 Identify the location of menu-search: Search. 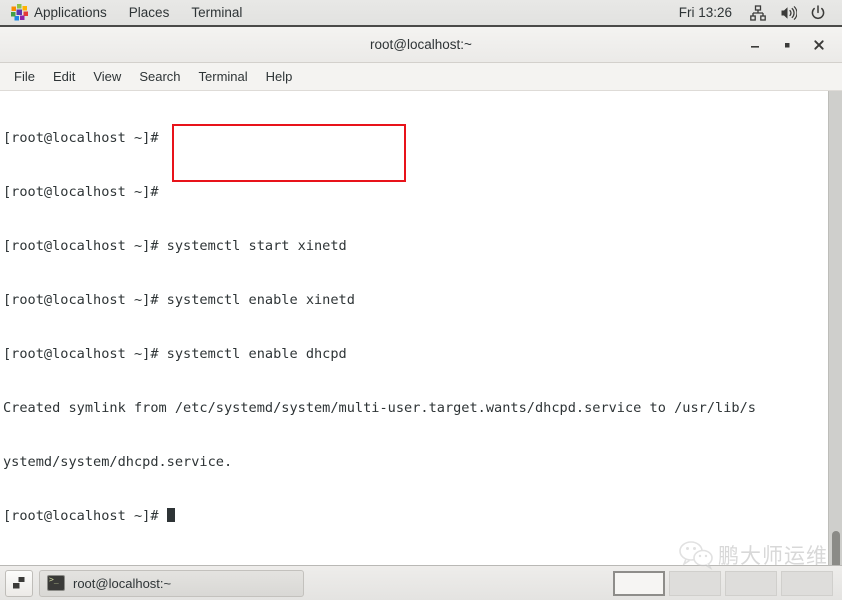
(159, 76).